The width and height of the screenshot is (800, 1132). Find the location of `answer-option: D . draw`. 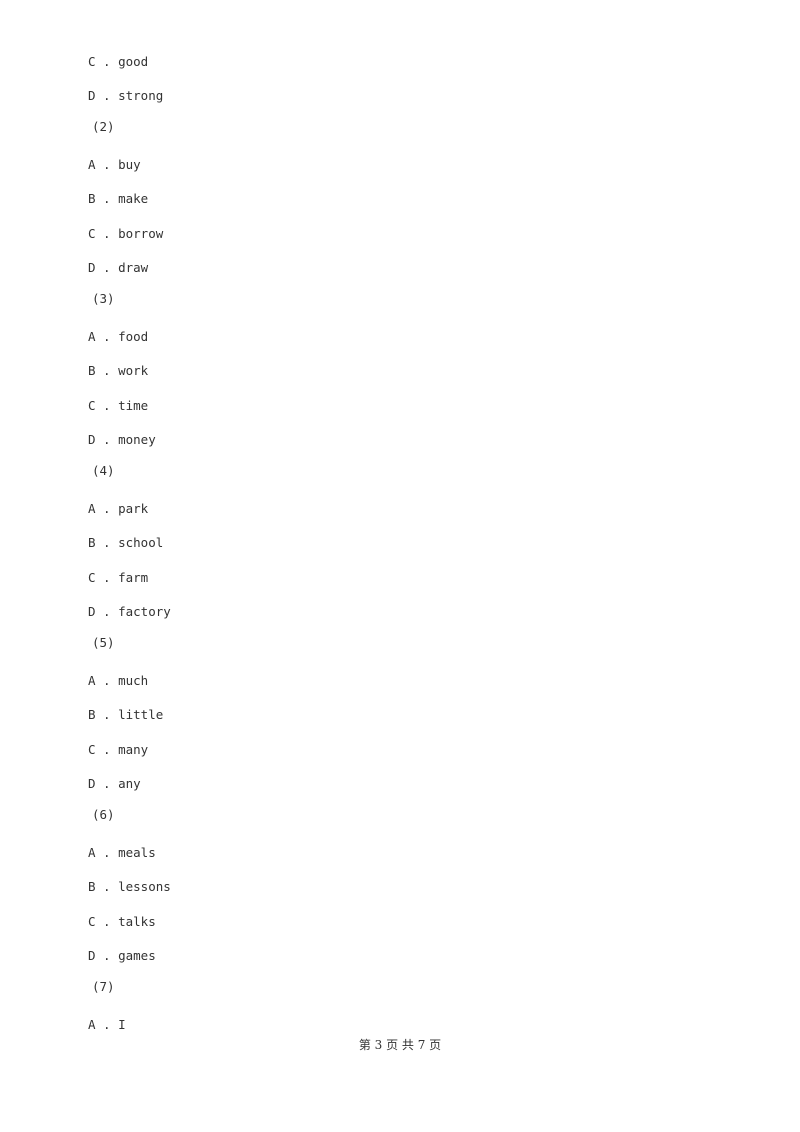

answer-option: D . draw is located at coordinates (118, 267).